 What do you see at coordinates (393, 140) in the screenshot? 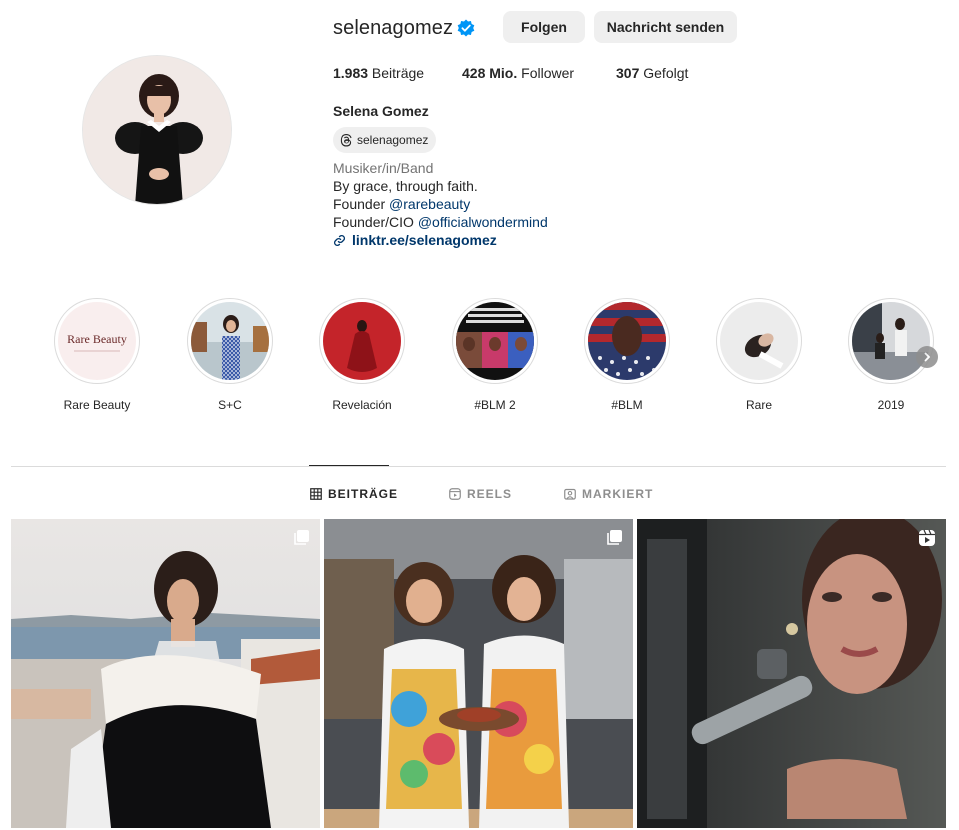
I see `threads-handle: selenagomez` at bounding box center [393, 140].